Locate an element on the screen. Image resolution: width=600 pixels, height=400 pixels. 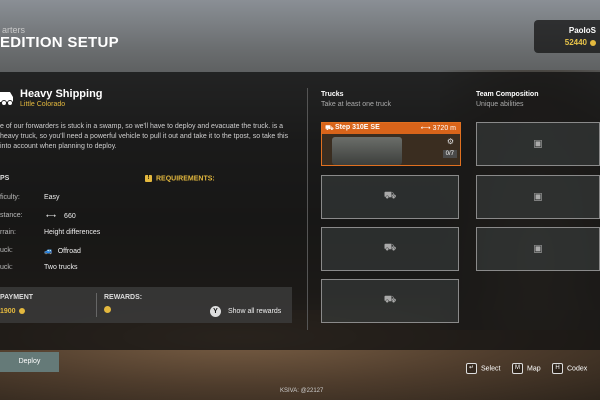
money-value: 52440 is located at coordinates (575, 42).